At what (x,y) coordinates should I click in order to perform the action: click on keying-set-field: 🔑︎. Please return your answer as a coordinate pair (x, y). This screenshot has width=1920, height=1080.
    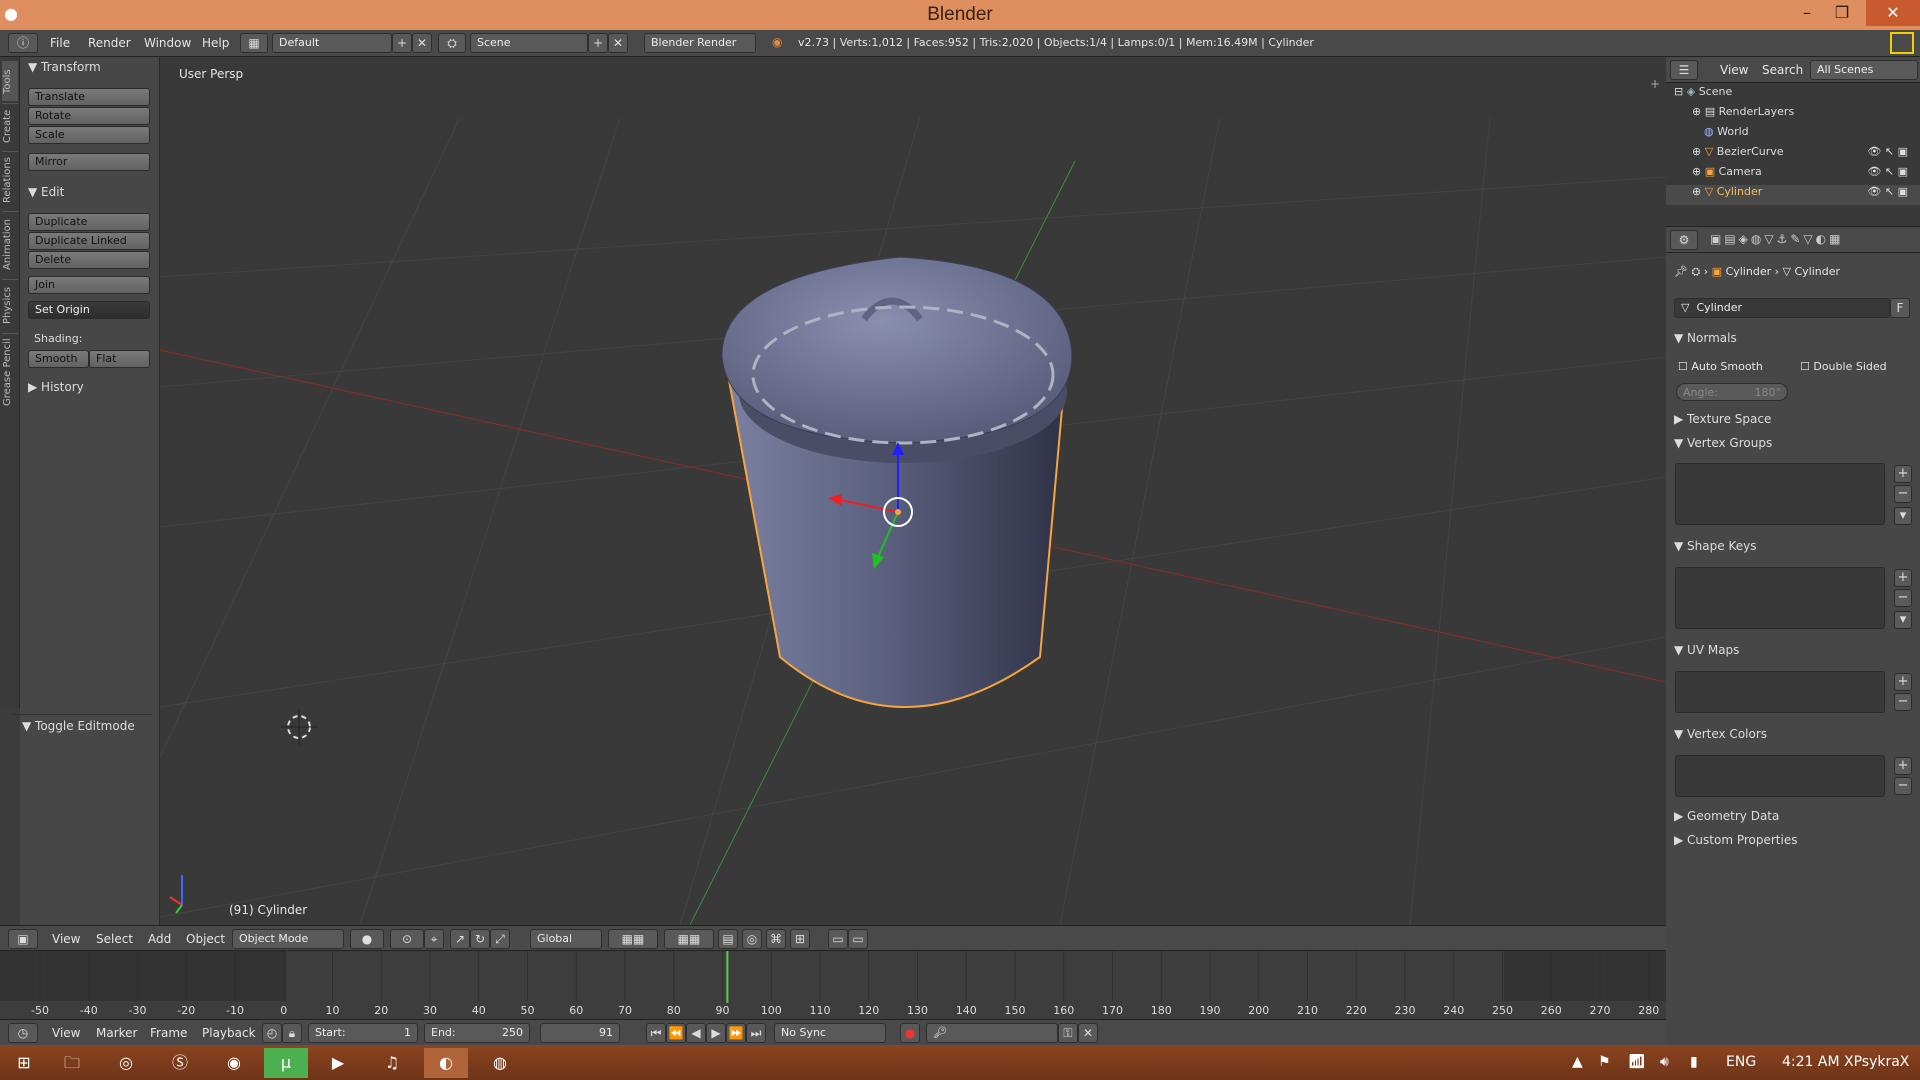
    Looking at the image, I should click on (992, 1033).